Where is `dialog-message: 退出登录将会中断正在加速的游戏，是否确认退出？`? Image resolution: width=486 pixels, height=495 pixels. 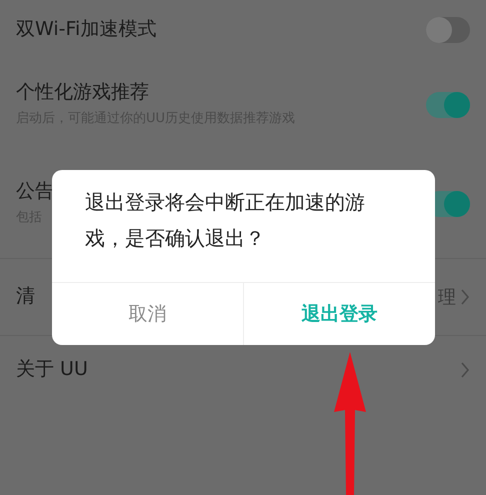 dialog-message: 退出登录将会中断正在加速的游戏，是否确认退出？ is located at coordinates (225, 220).